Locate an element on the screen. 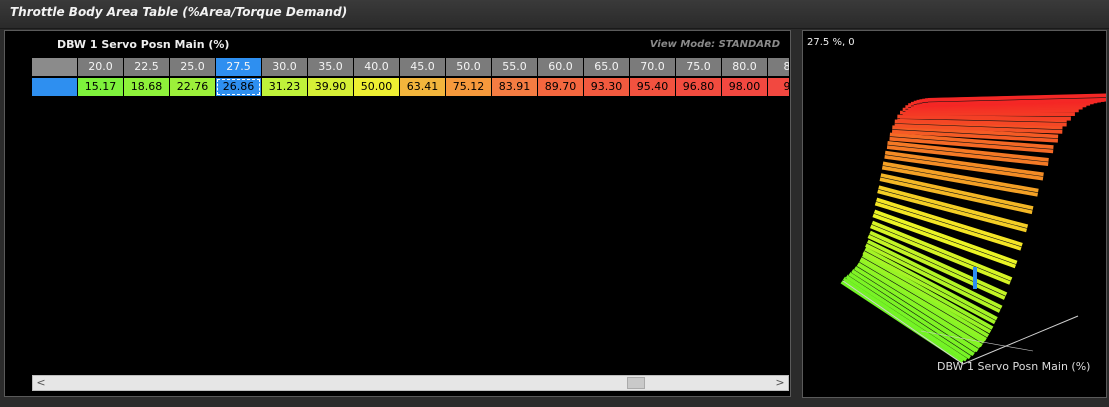  value-cell: 15.17 is located at coordinates (100, 87).